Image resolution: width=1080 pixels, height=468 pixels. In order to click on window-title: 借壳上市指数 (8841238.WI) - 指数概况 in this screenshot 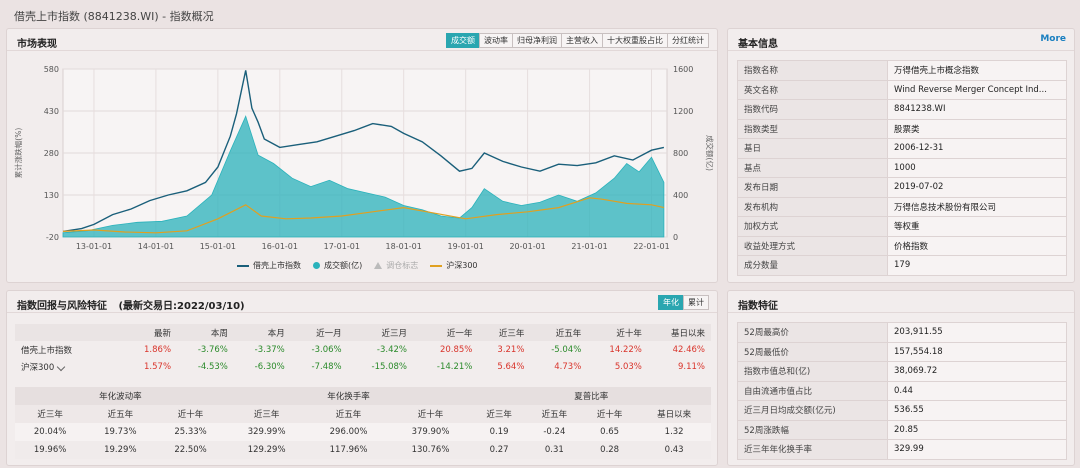, I will do `click(114, 16)`.